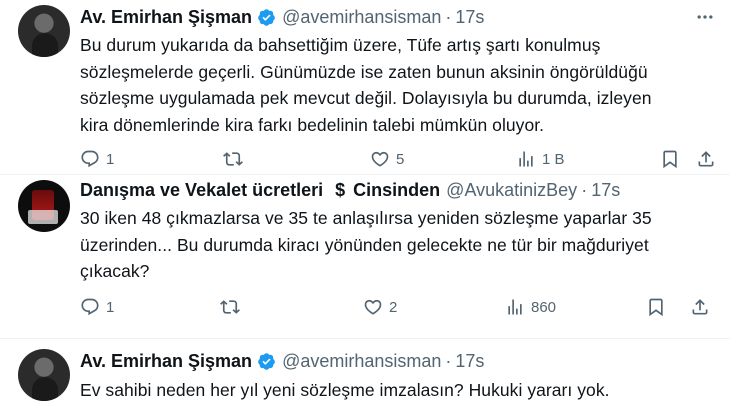 This screenshot has width=730, height=420. I want to click on like-button: 2, so click(380, 307).